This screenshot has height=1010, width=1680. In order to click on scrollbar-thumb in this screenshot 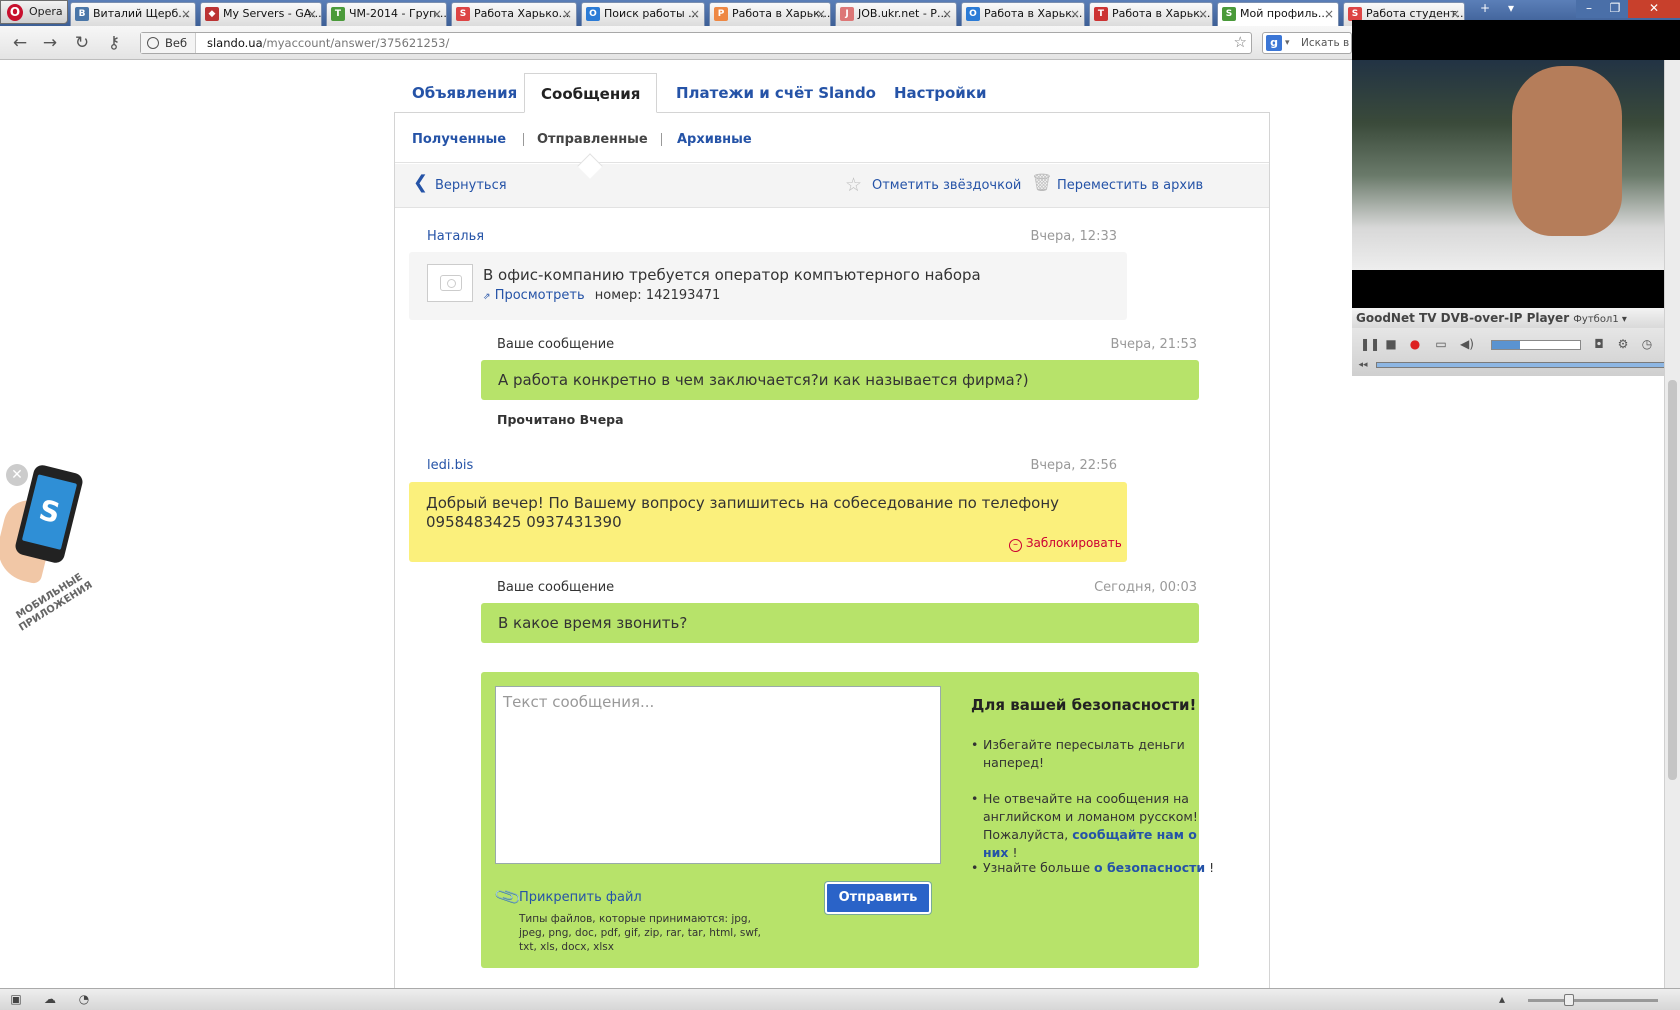, I will do `click(1672, 580)`.